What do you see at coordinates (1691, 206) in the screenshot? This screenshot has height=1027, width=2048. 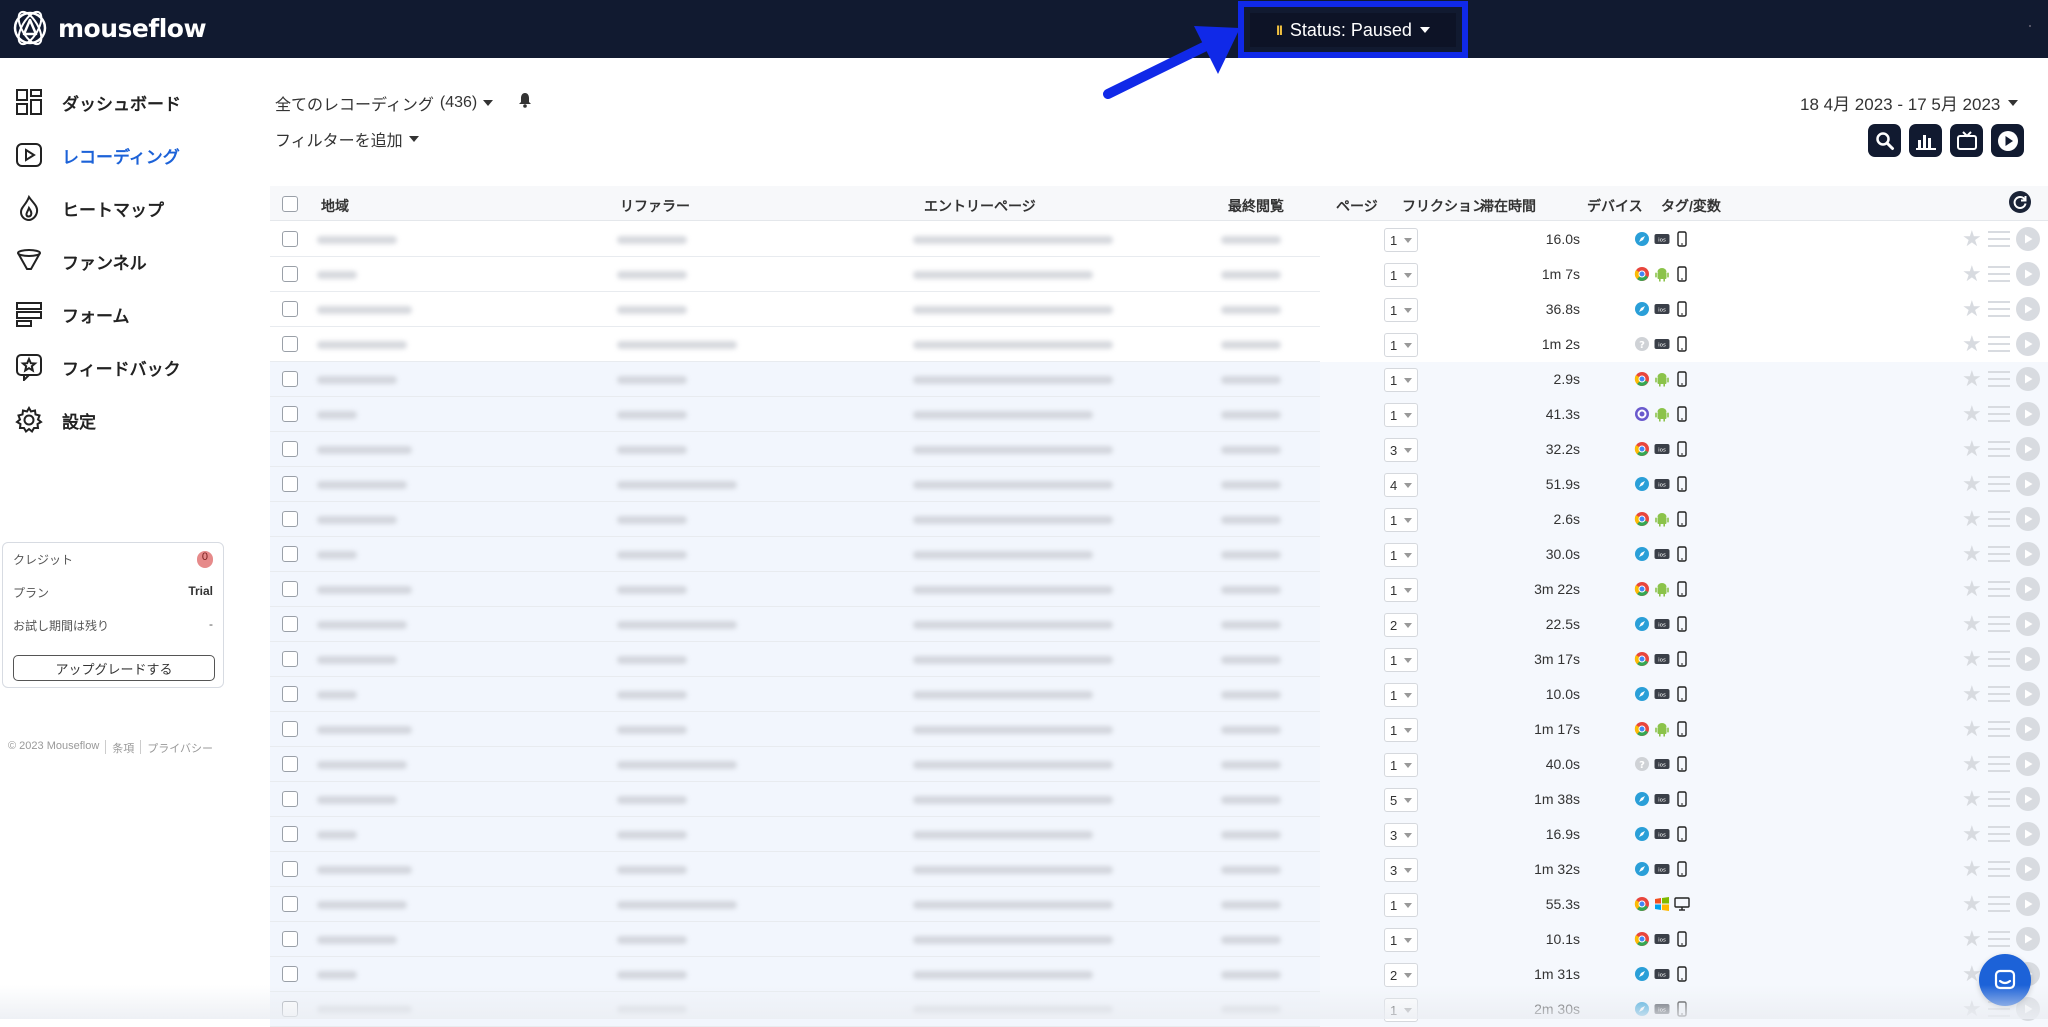 I see `column-header-tags: タグ/変数` at bounding box center [1691, 206].